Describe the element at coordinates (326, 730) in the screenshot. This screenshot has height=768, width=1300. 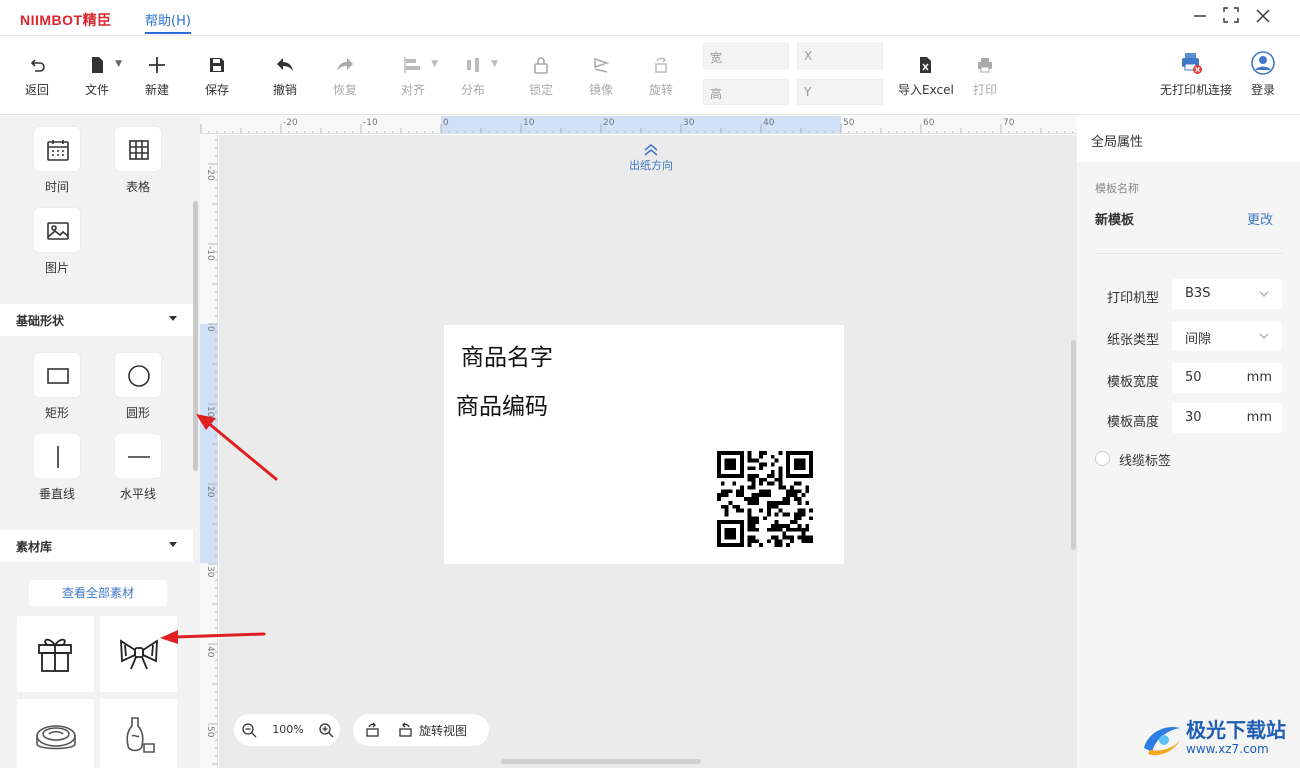
I see `zoom-in-icon` at that location.